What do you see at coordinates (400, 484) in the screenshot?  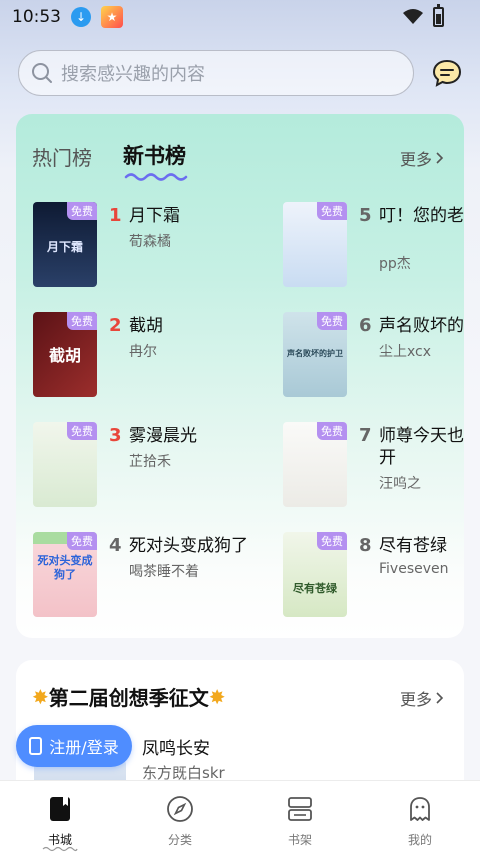 I see `book-author: 汪呜之` at bounding box center [400, 484].